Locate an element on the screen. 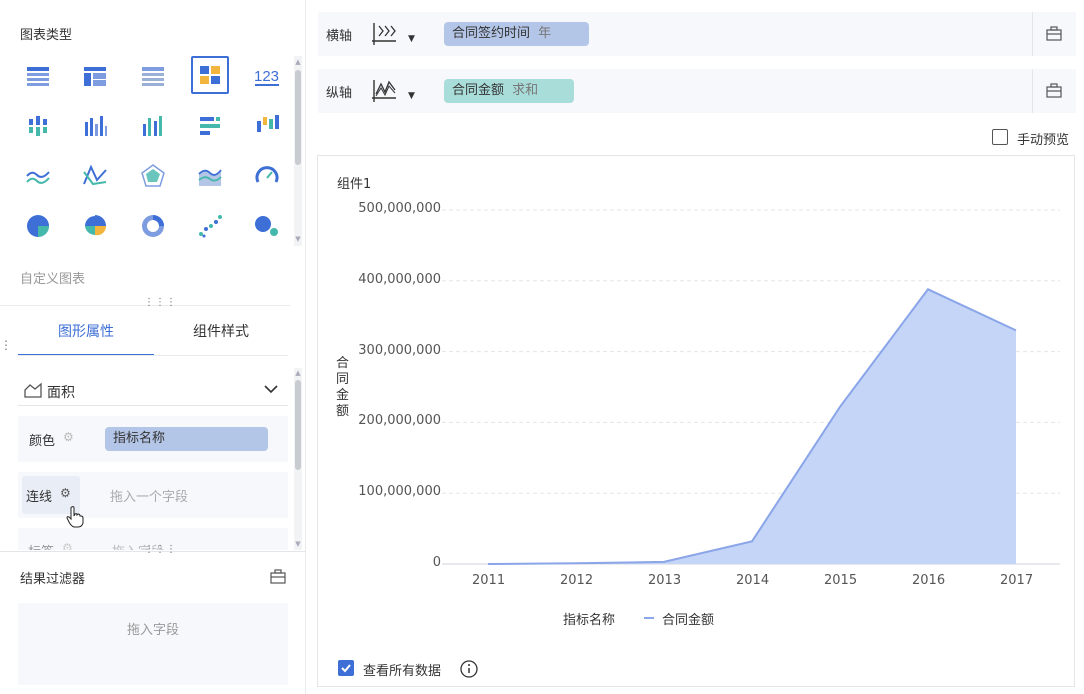 The image size is (1084, 694). shape-select: 面积 is located at coordinates (153, 389).